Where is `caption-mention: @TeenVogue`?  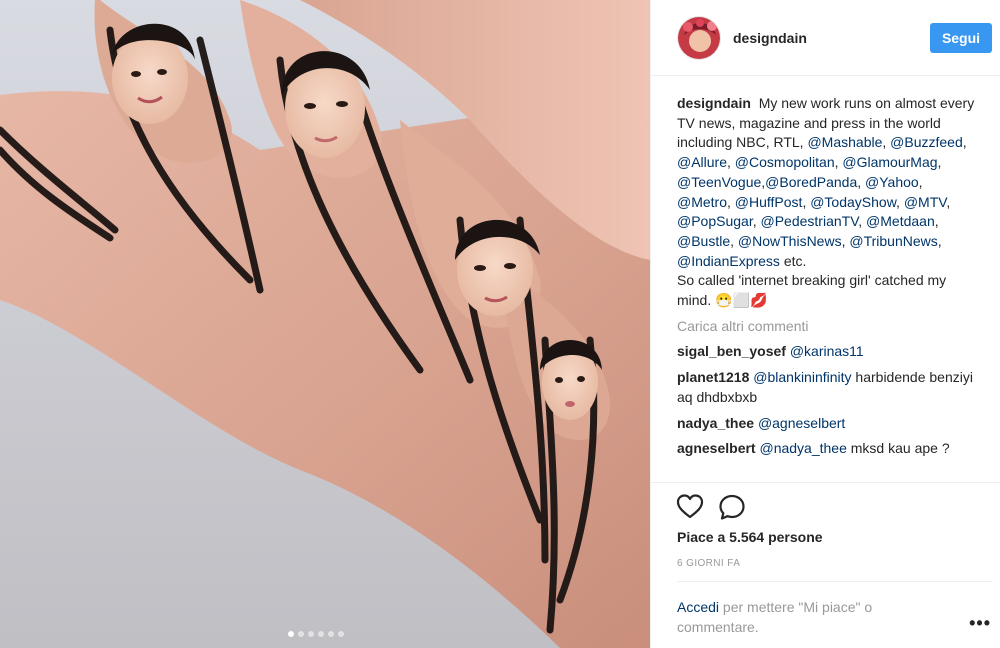 caption-mention: @TeenVogue is located at coordinates (719, 182).